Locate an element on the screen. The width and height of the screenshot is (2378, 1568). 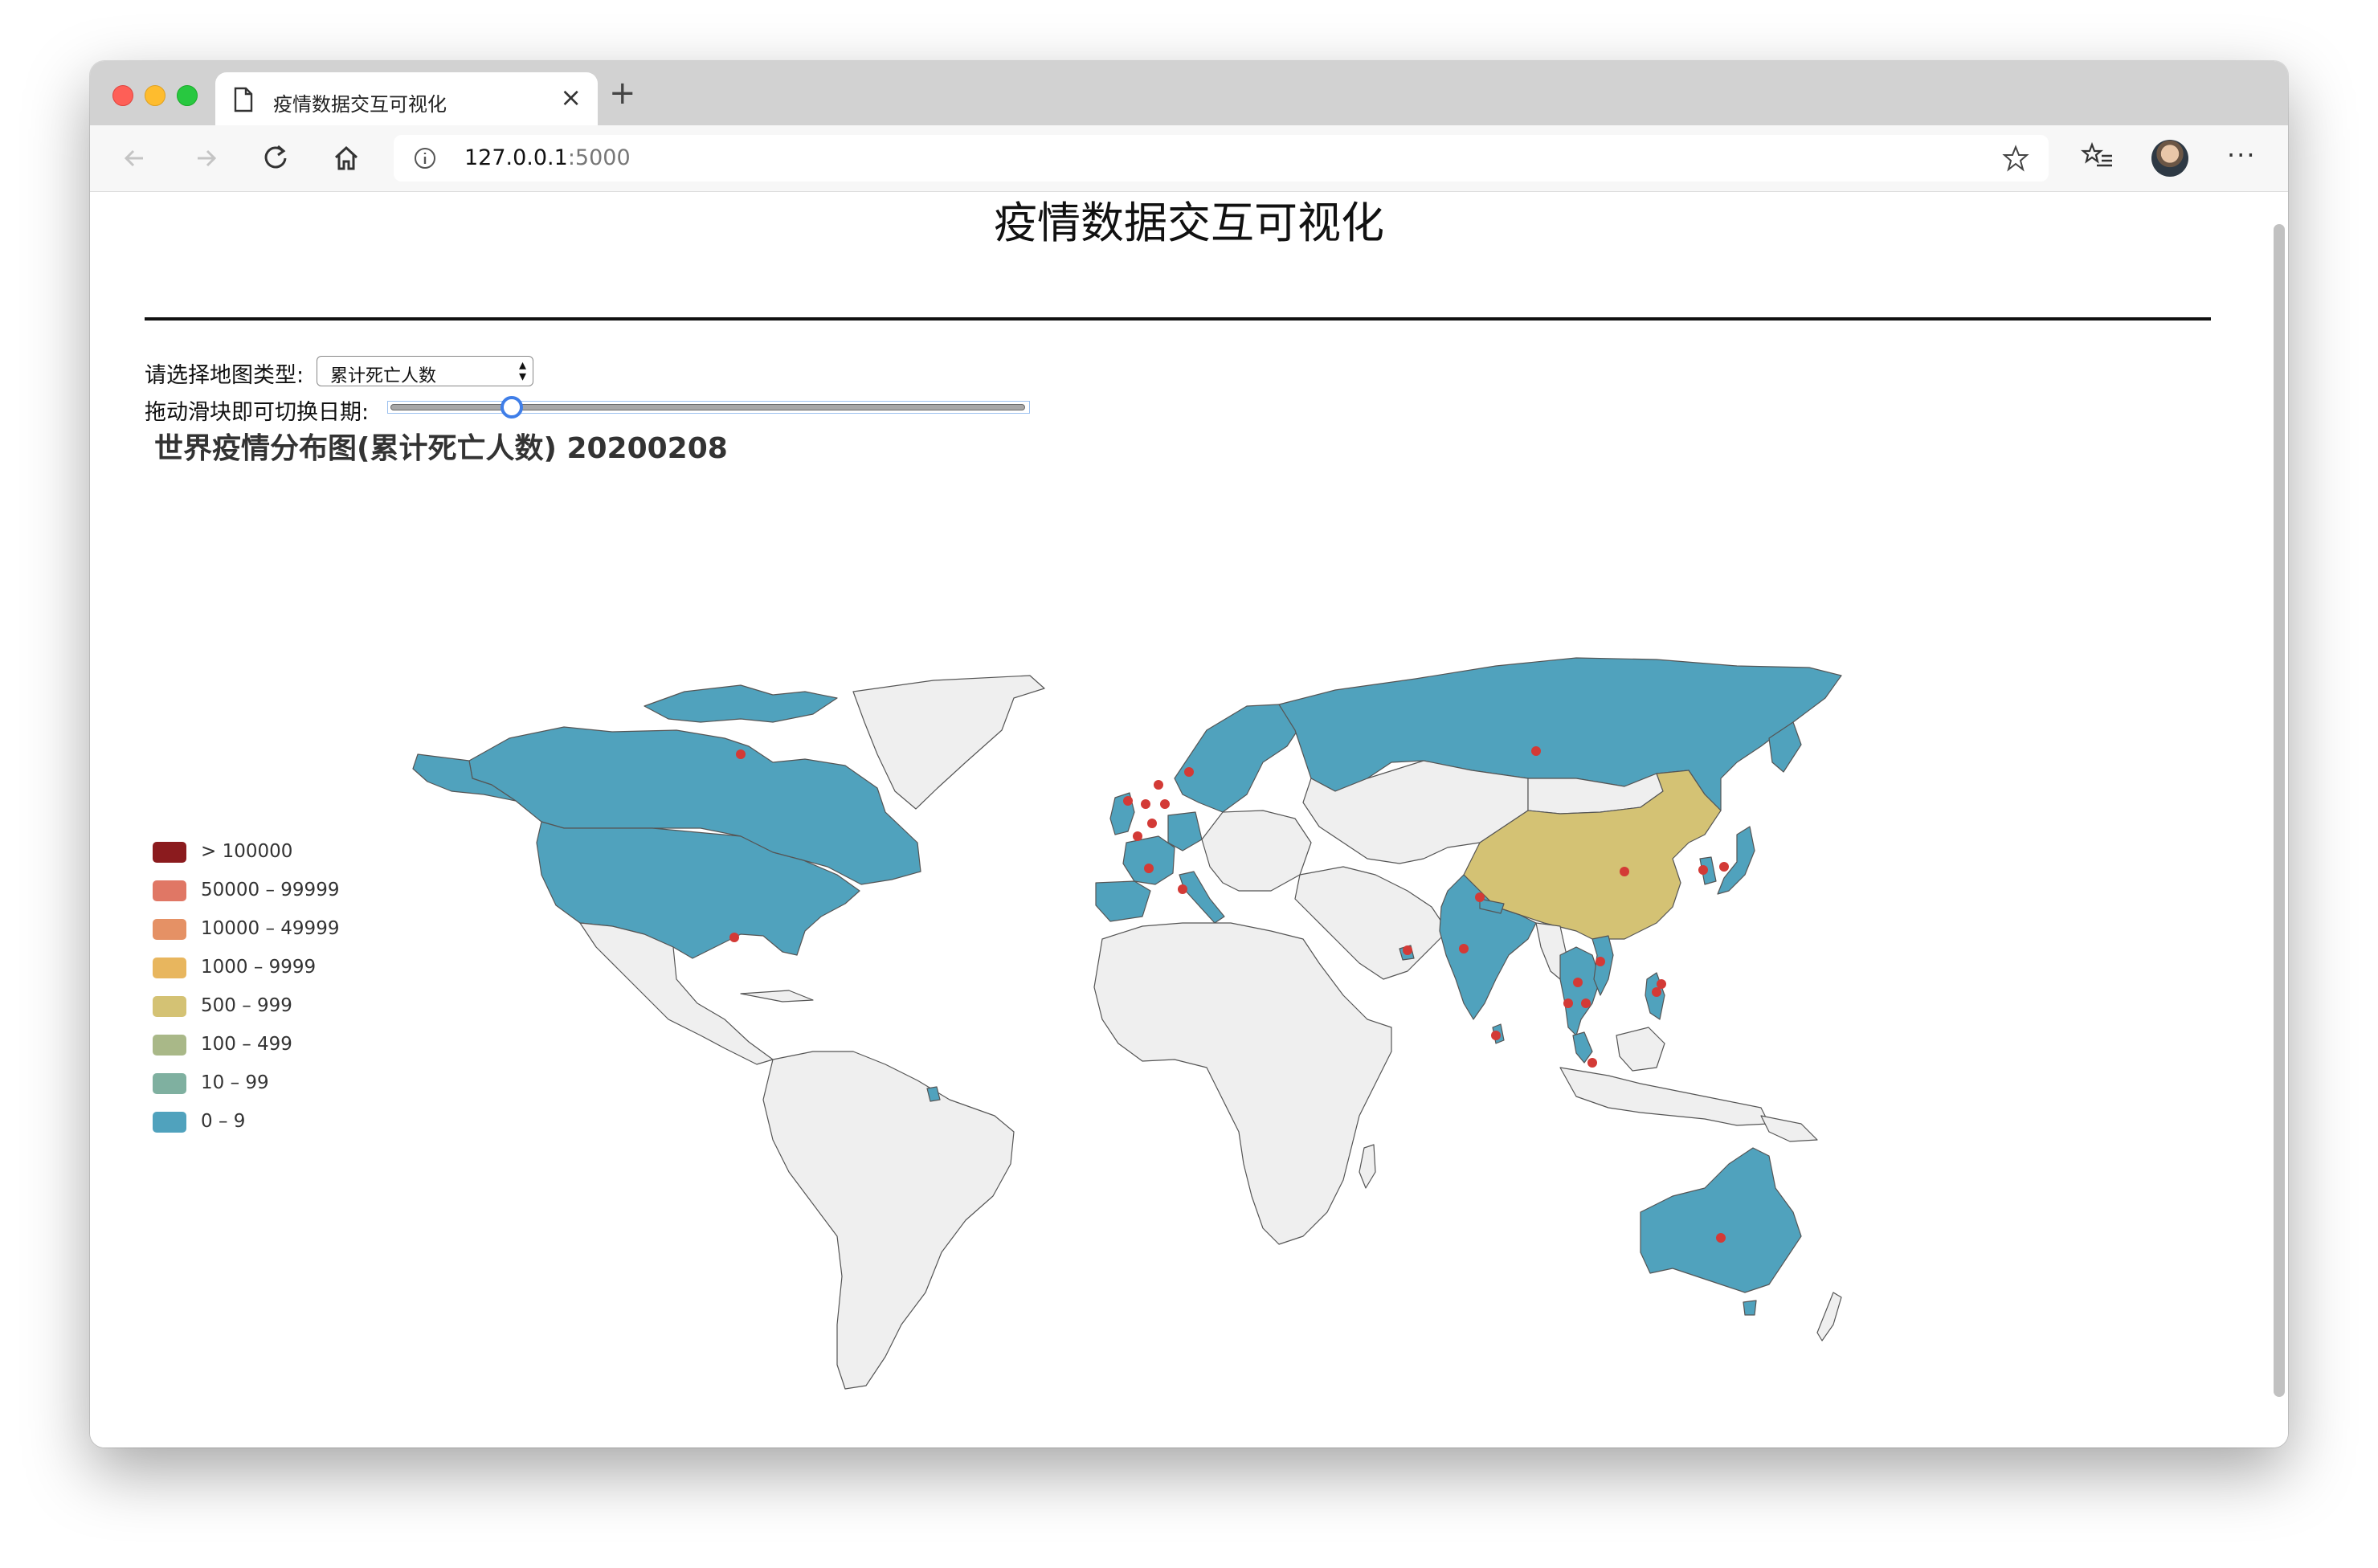
country-malaysia is located at coordinates (1582, 1047).